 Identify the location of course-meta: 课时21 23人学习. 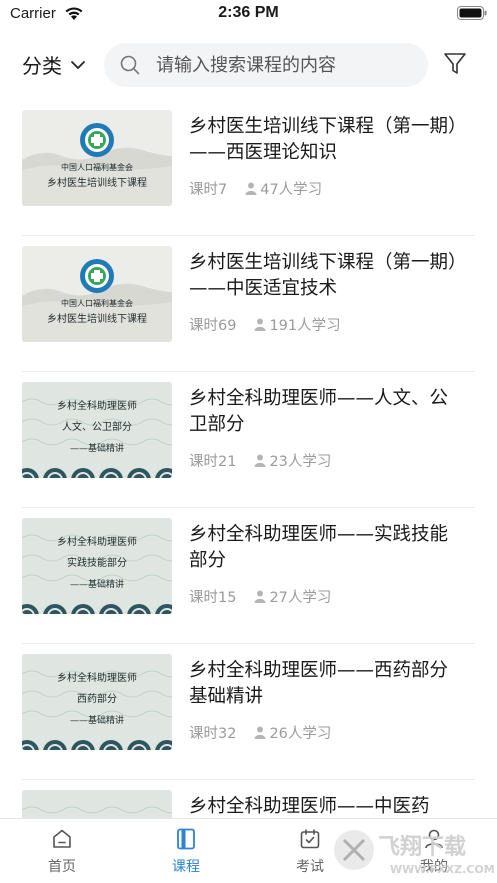
(260, 460).